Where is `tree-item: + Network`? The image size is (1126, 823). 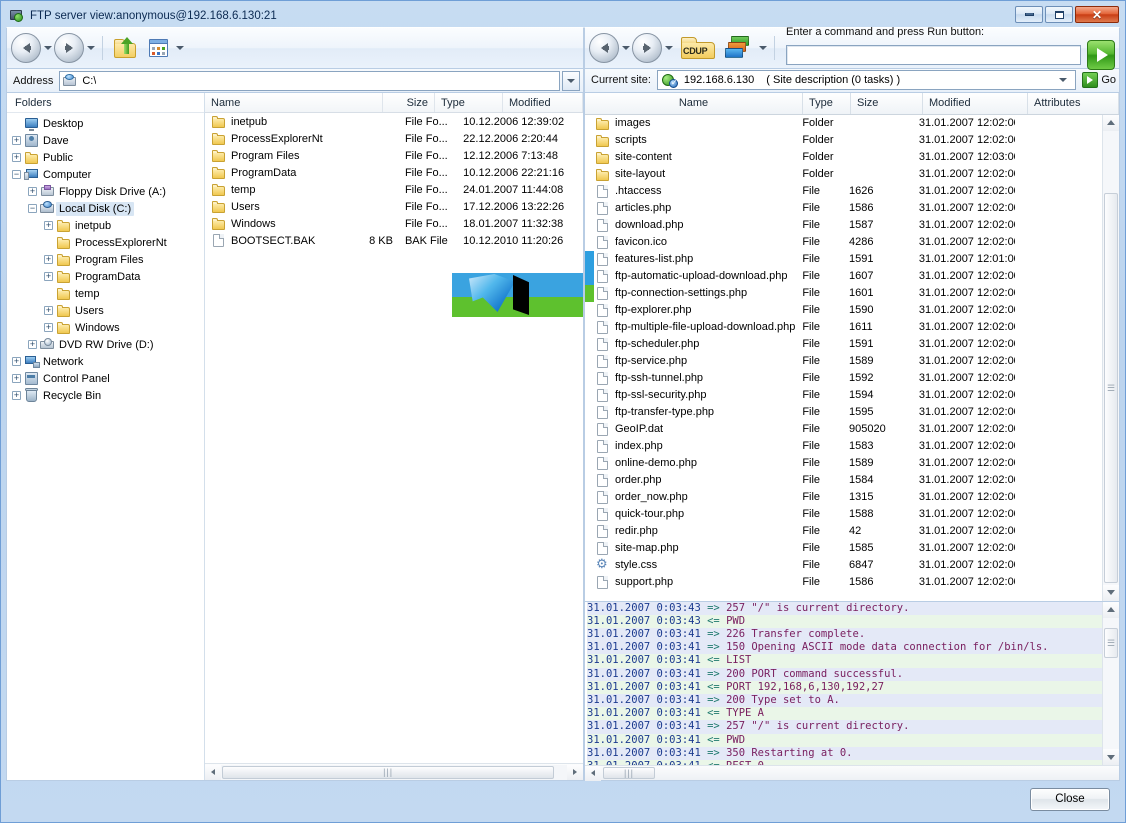 tree-item: + Network is located at coordinates (105, 361).